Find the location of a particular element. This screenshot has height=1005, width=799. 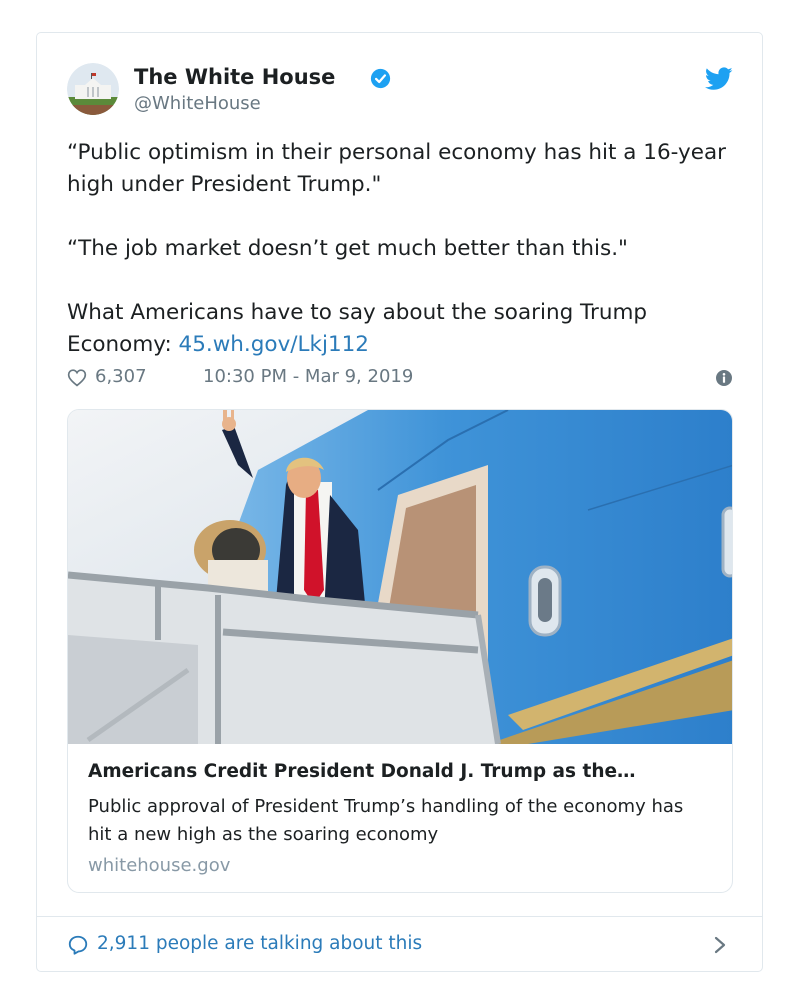

chevron-right-icon is located at coordinates (720, 945).